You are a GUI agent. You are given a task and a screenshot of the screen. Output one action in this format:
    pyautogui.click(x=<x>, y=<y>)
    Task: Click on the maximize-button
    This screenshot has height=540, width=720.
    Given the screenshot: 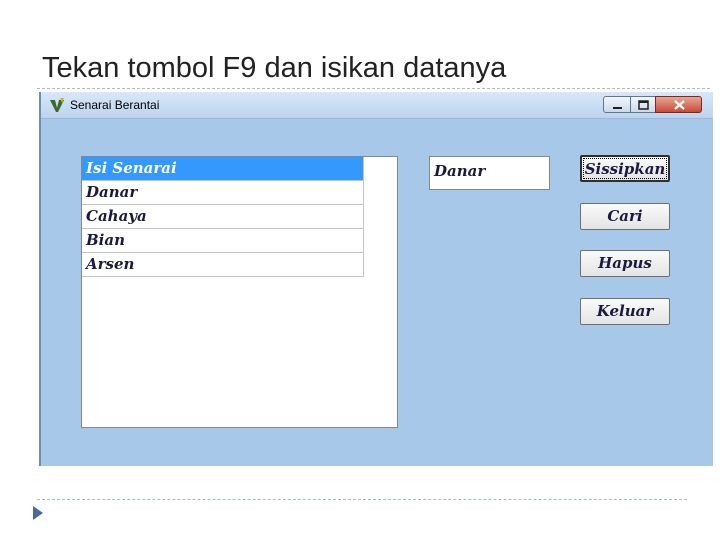 What is the action you would take?
    pyautogui.click(x=643, y=104)
    